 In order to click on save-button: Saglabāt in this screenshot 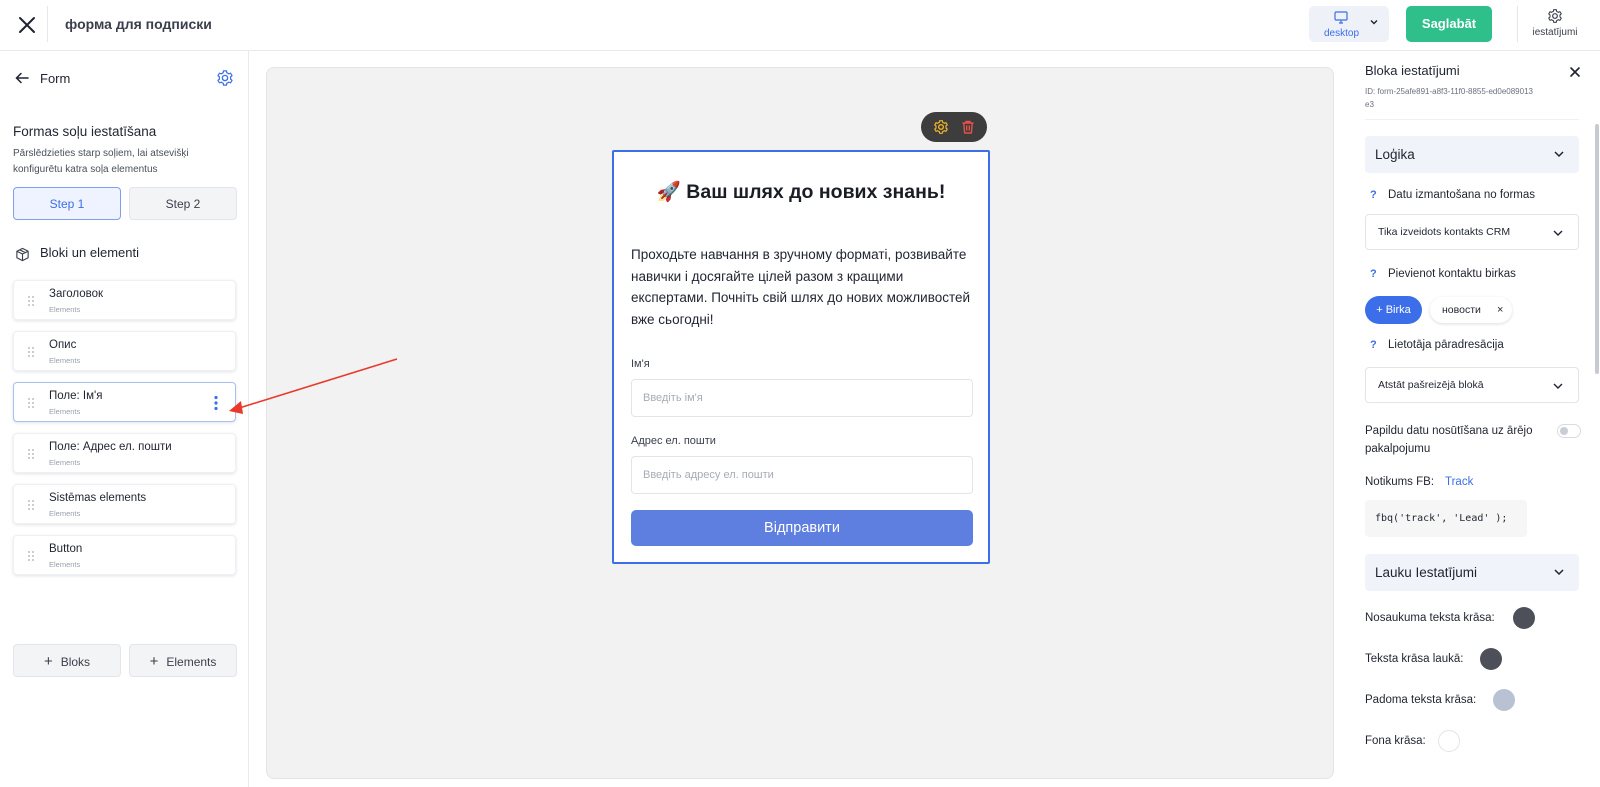, I will do `click(1449, 24)`.